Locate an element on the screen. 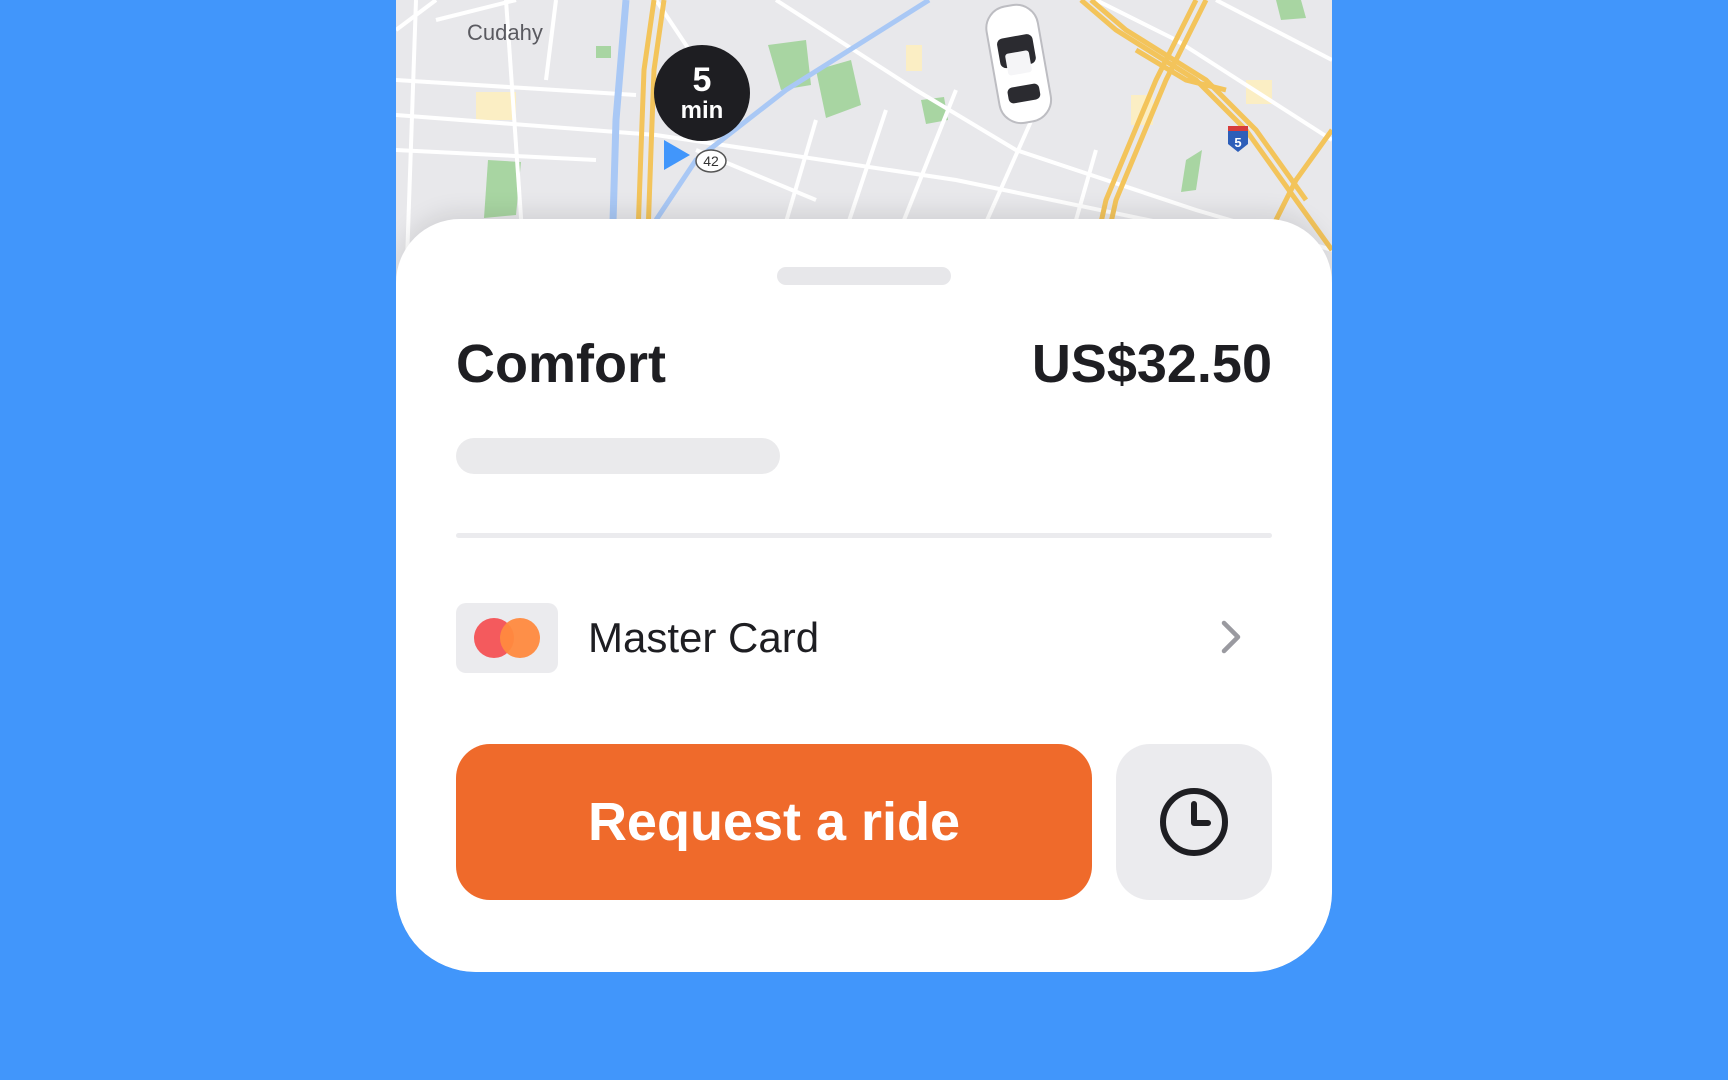 The width and height of the screenshot is (1728, 1080). eta-unit: min is located at coordinates (702, 110).